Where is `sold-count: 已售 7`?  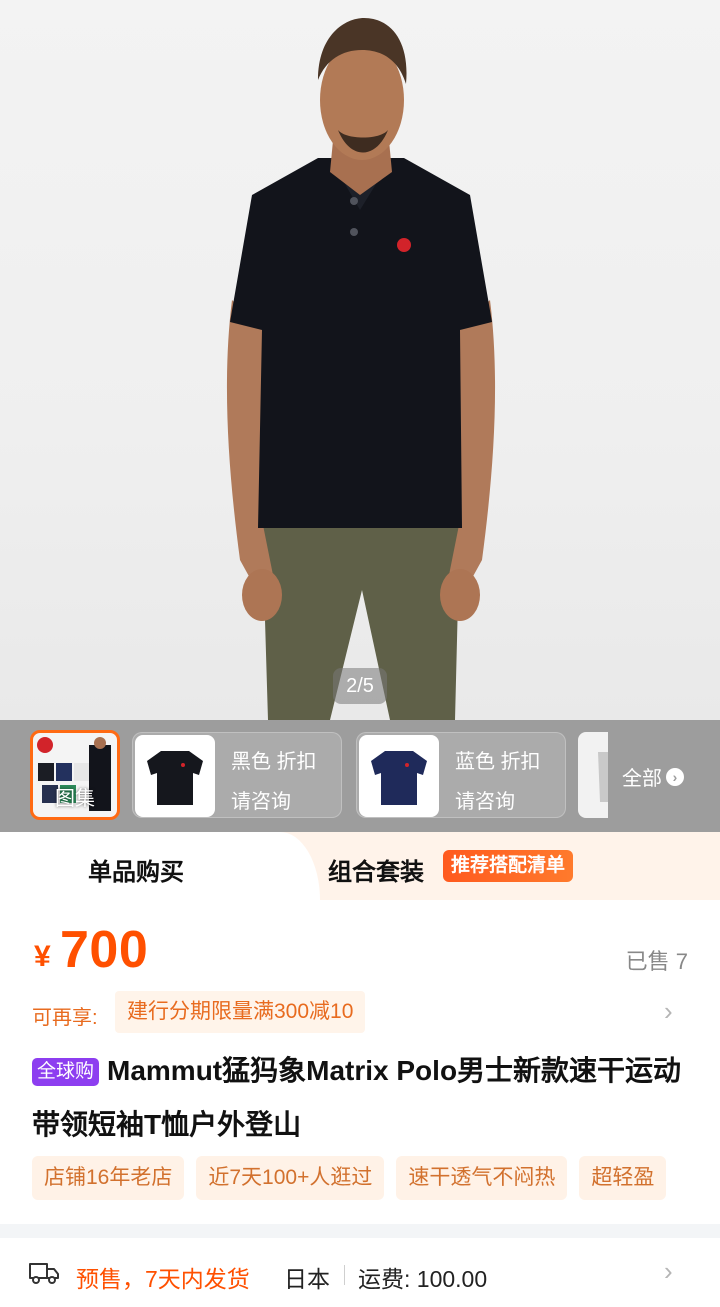 sold-count: 已售 7 is located at coordinates (656, 961).